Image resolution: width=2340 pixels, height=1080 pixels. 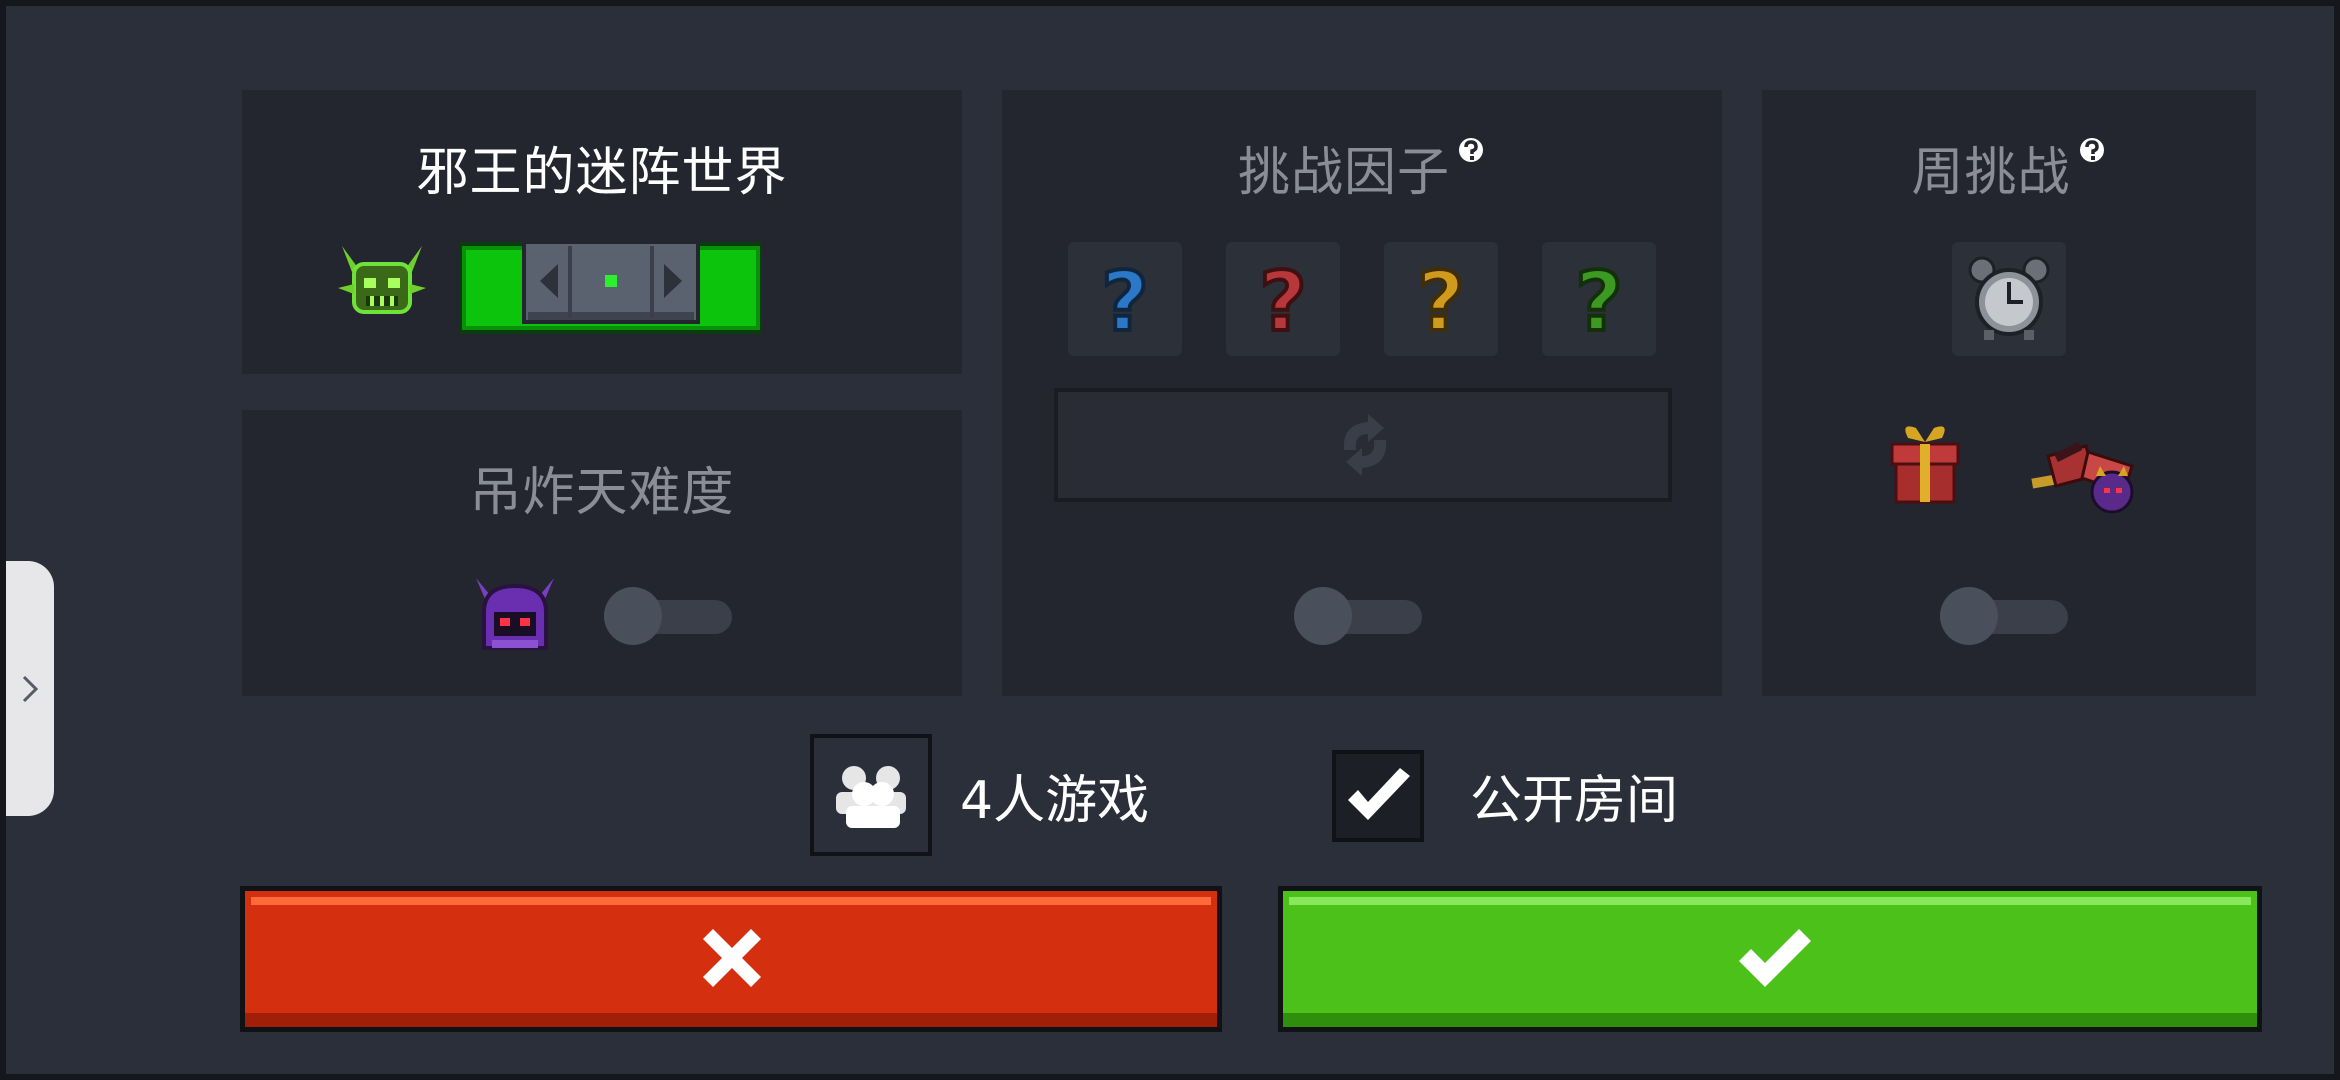 What do you see at coordinates (1441, 302) in the screenshot?
I see `question-mark-yellow-icon: ?` at bounding box center [1441, 302].